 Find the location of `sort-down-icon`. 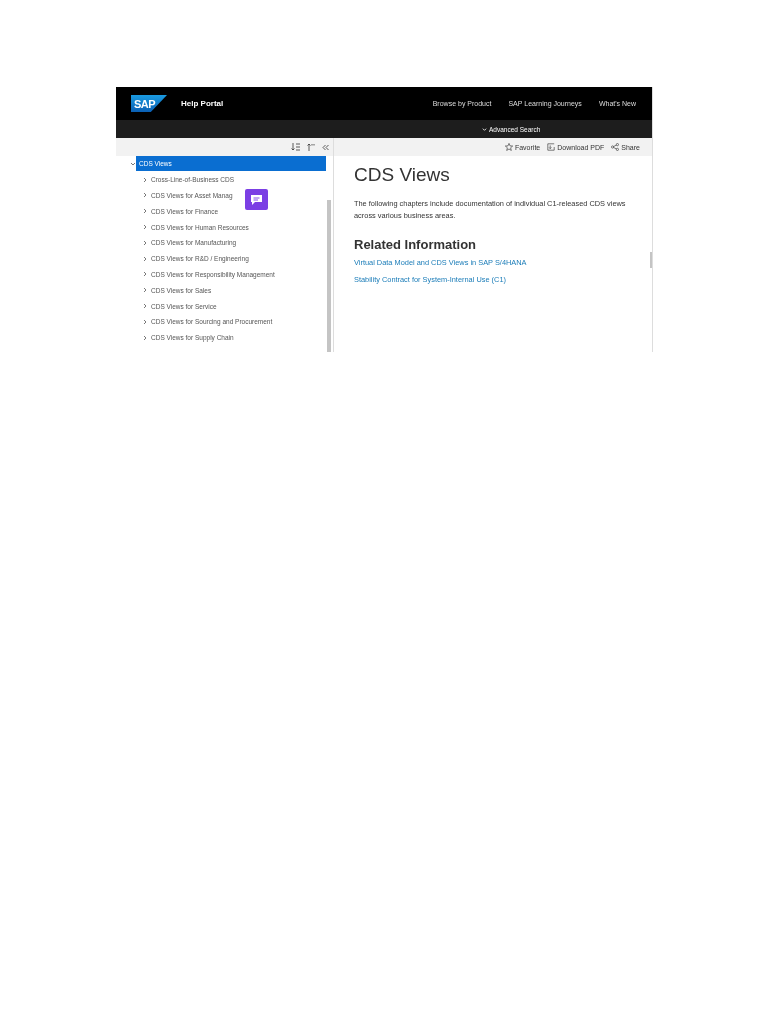

sort-down-icon is located at coordinates (295, 147).